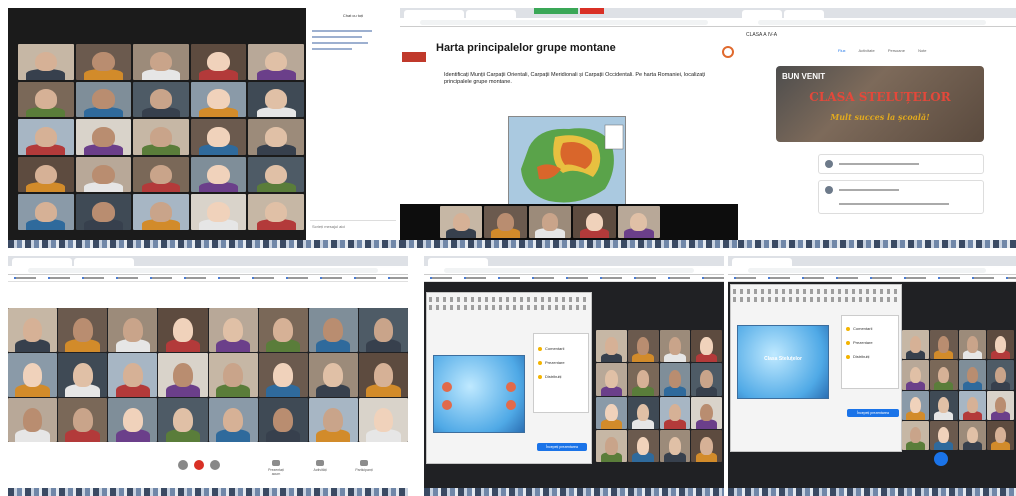 This screenshot has width=1016, height=496. Describe the element at coordinates (276, 468) in the screenshot. I see `present-button: Prezentați acum` at that location.